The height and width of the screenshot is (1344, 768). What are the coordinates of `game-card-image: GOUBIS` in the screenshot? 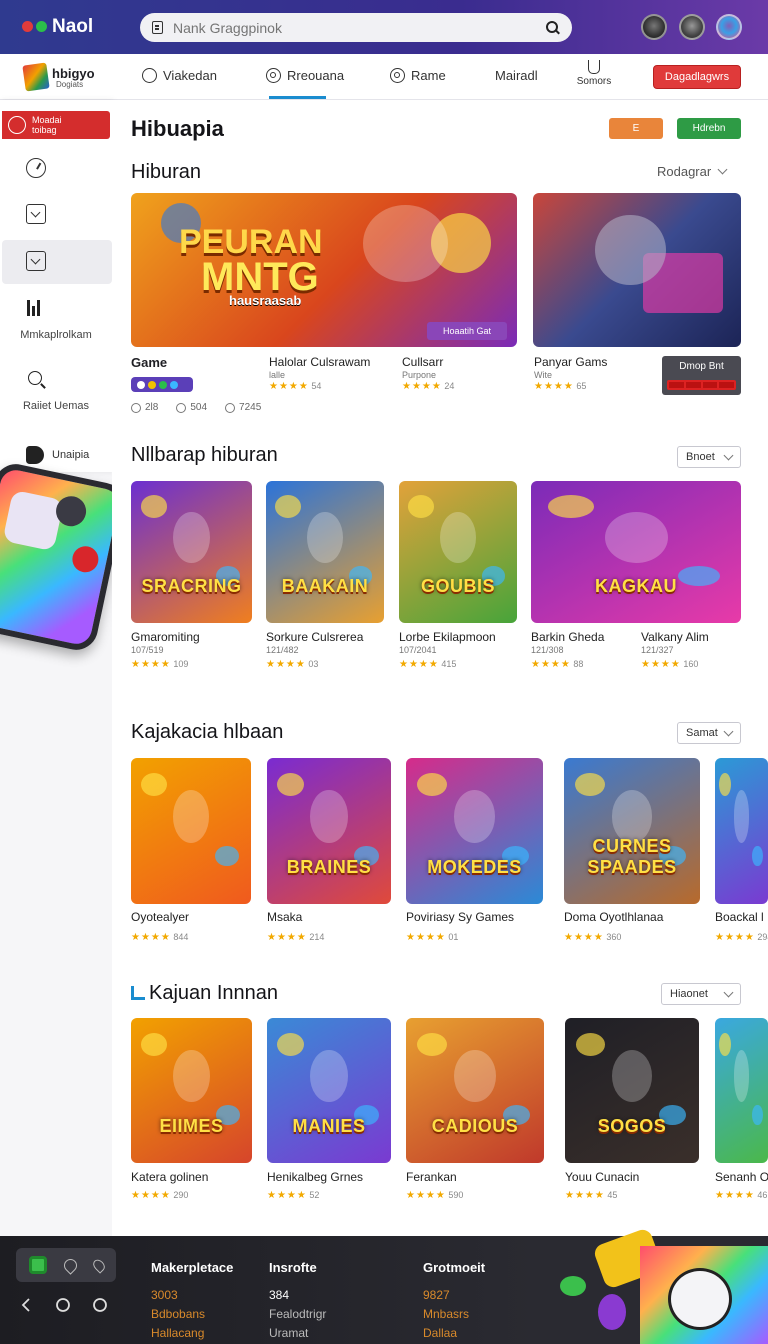 It's located at (458, 552).